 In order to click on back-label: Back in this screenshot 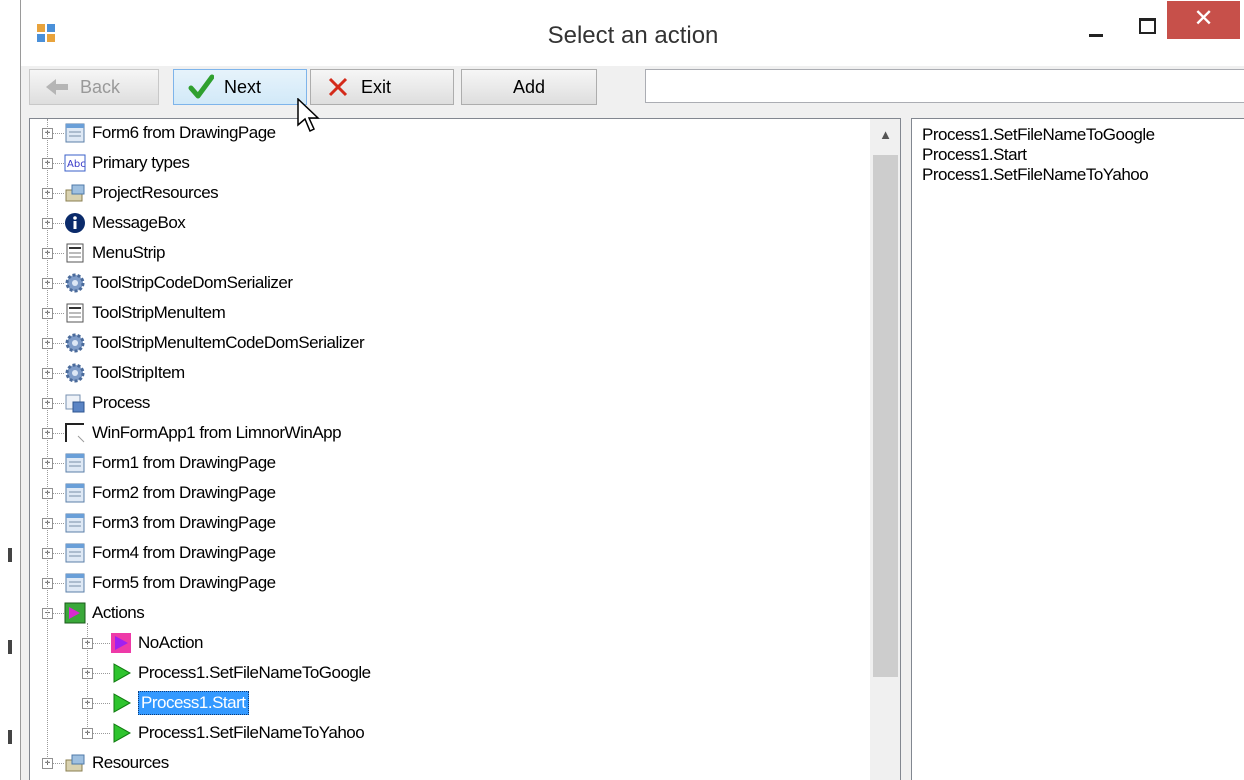, I will do `click(100, 86)`.